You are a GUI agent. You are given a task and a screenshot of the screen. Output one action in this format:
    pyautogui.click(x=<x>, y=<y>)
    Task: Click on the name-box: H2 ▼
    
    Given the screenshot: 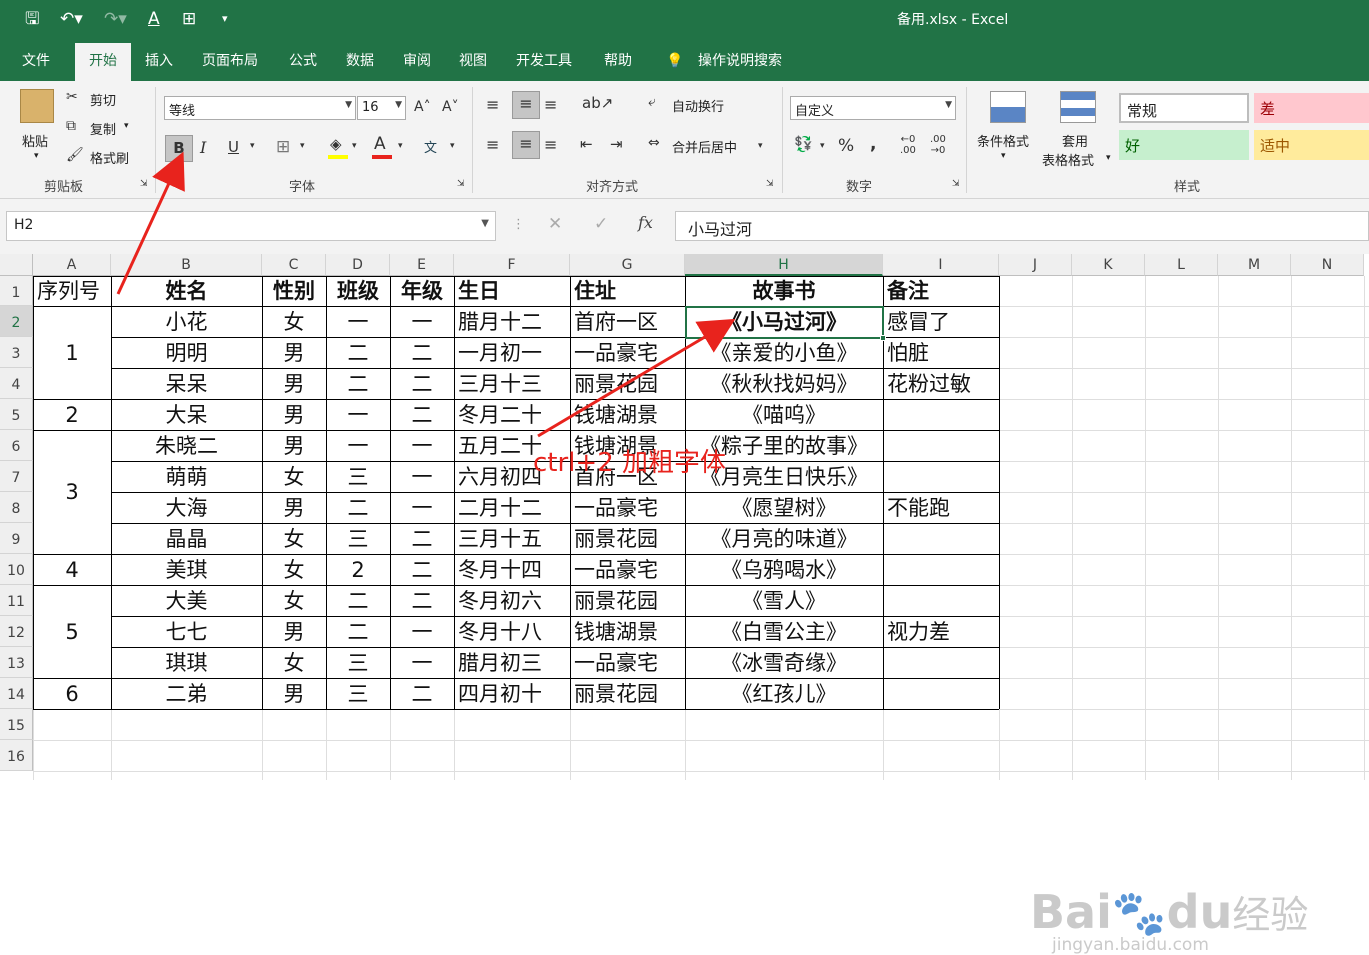 What is the action you would take?
    pyautogui.click(x=251, y=226)
    